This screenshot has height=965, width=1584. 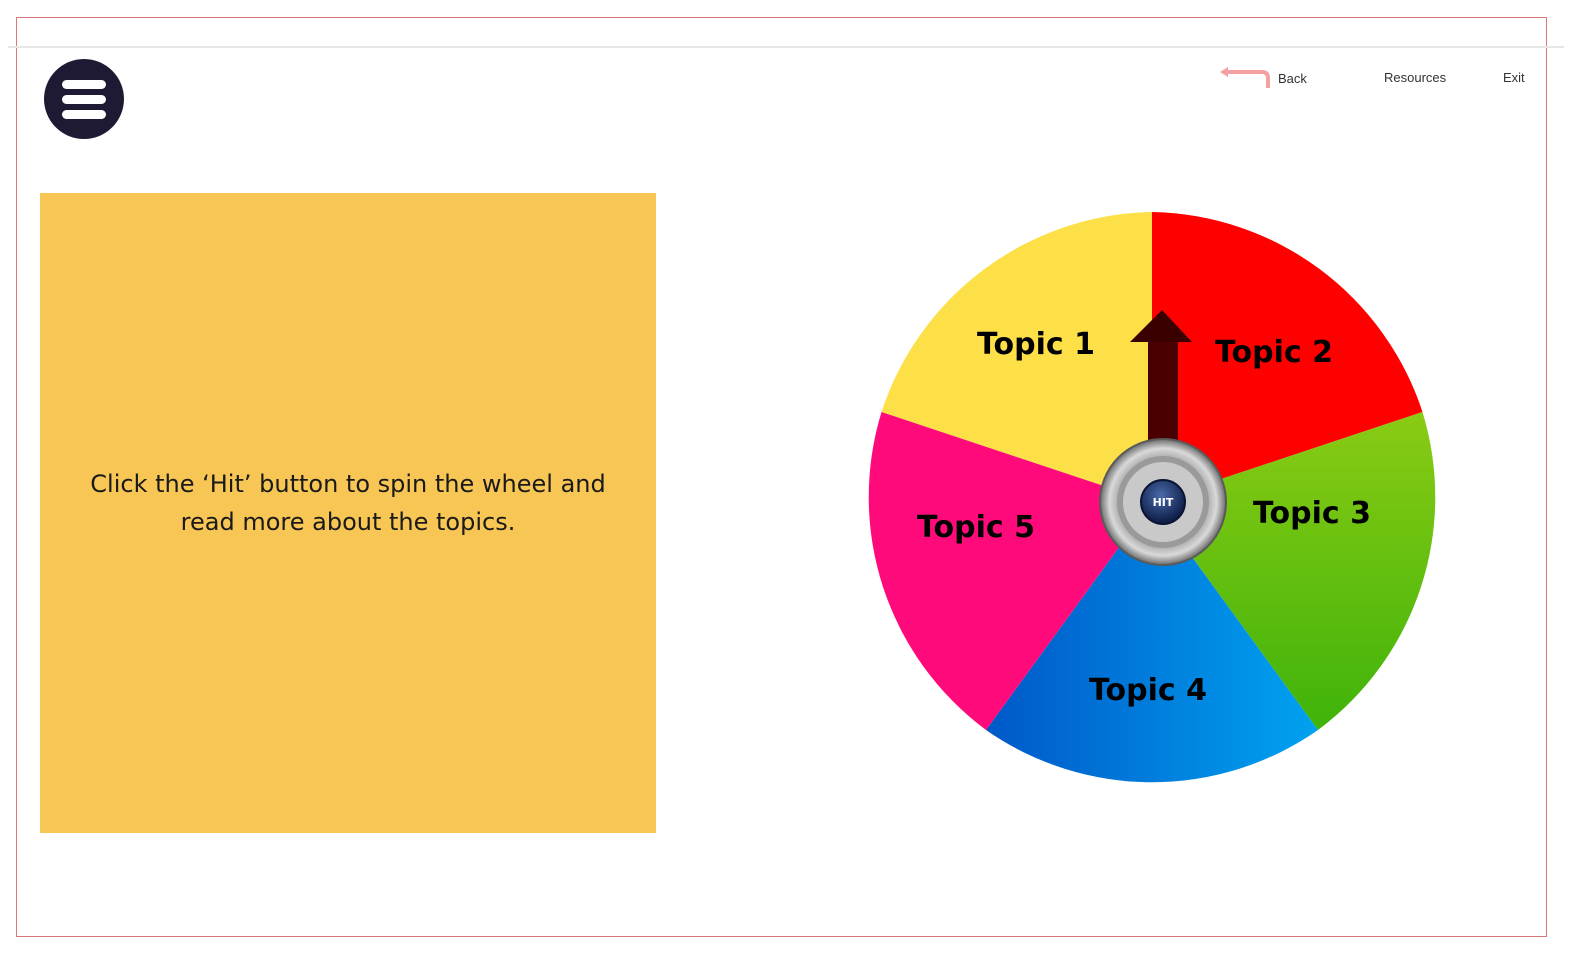 What do you see at coordinates (1148, 690) in the screenshot?
I see `topic-4-label: Topic 4` at bounding box center [1148, 690].